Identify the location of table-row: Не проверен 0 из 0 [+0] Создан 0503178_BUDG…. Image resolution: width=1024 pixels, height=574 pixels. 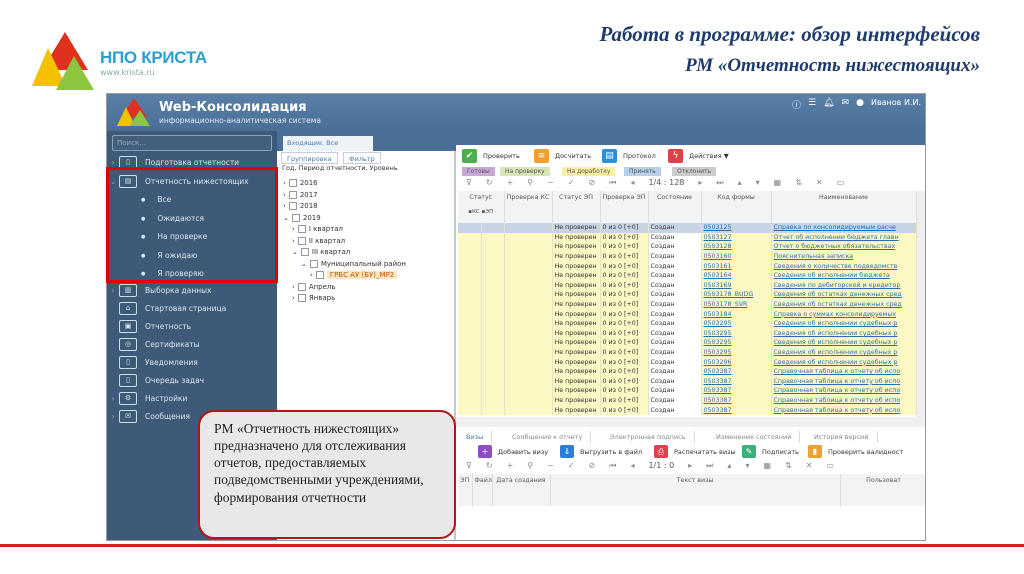
(687, 295).